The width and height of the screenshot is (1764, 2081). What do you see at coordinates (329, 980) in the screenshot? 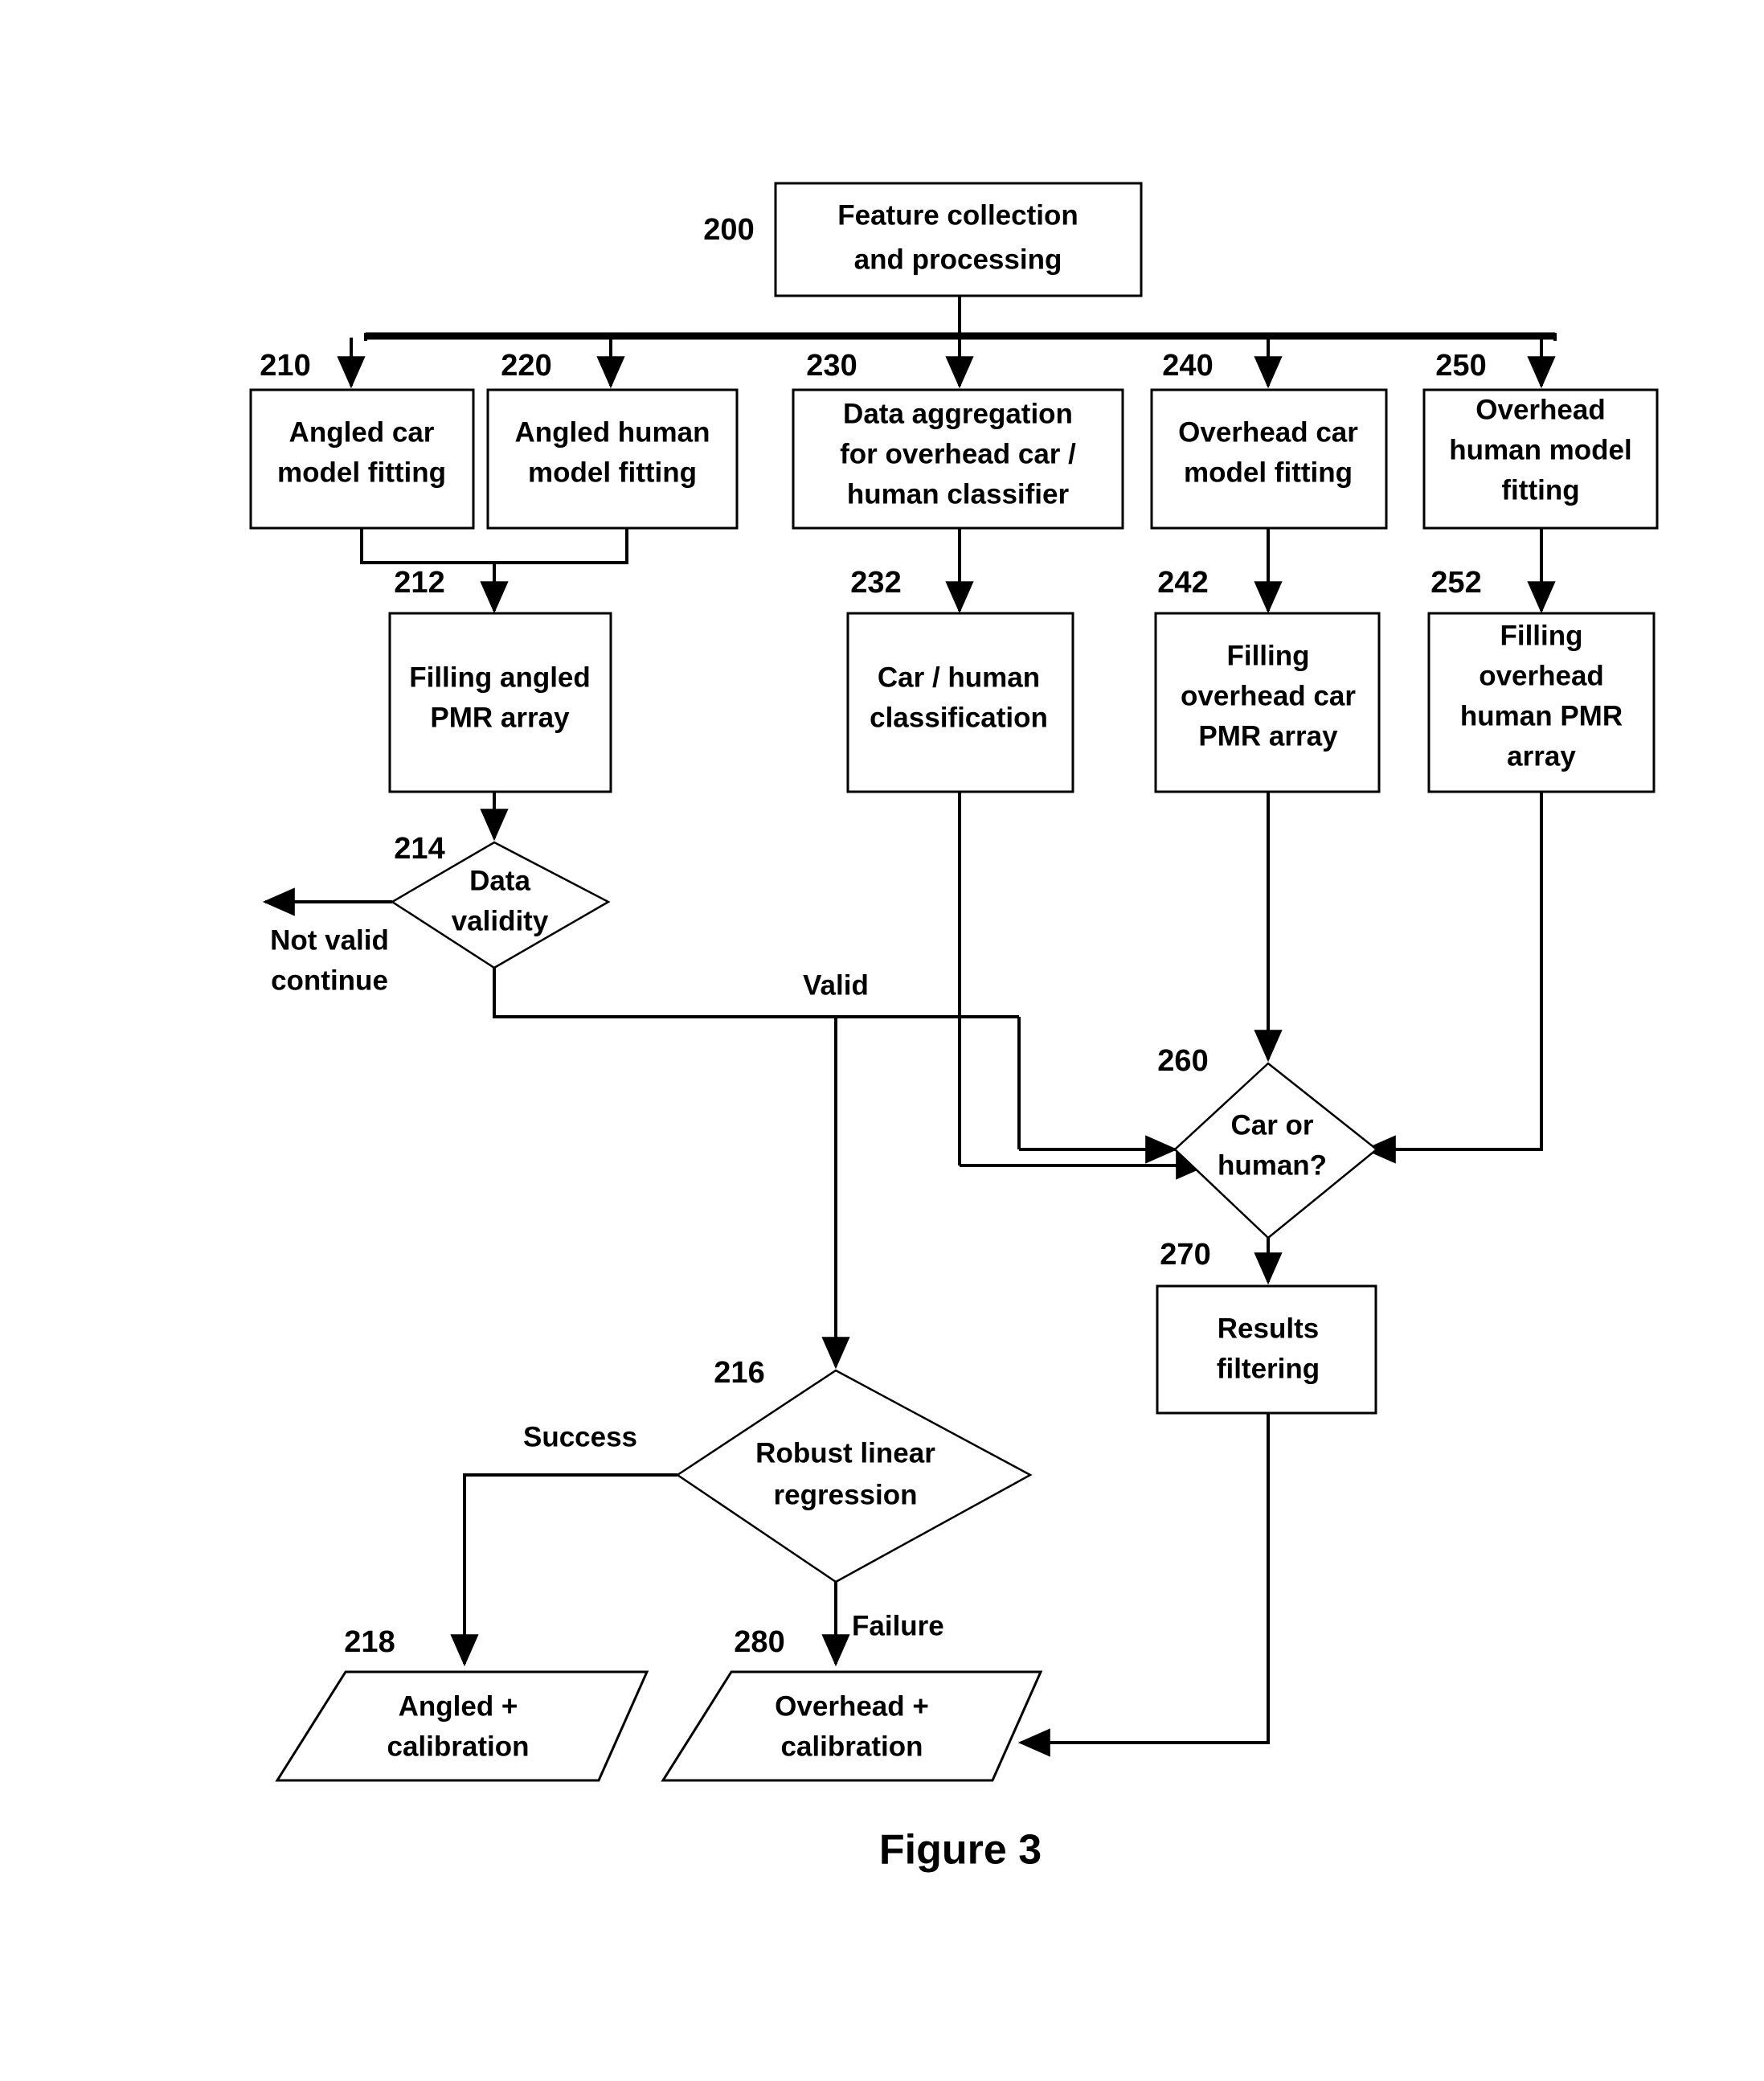
I see `edge-label-not-valid-2: continue` at bounding box center [329, 980].